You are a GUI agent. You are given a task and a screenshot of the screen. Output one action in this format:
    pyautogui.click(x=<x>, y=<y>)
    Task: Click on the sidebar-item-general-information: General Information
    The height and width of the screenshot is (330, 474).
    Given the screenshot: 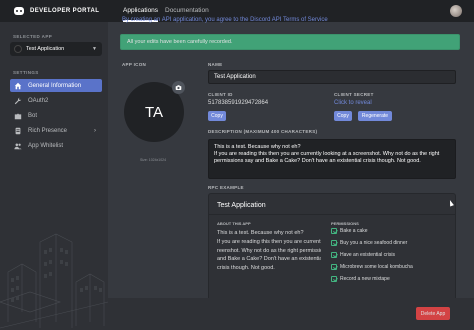 What is the action you would take?
    pyautogui.click(x=56, y=85)
    